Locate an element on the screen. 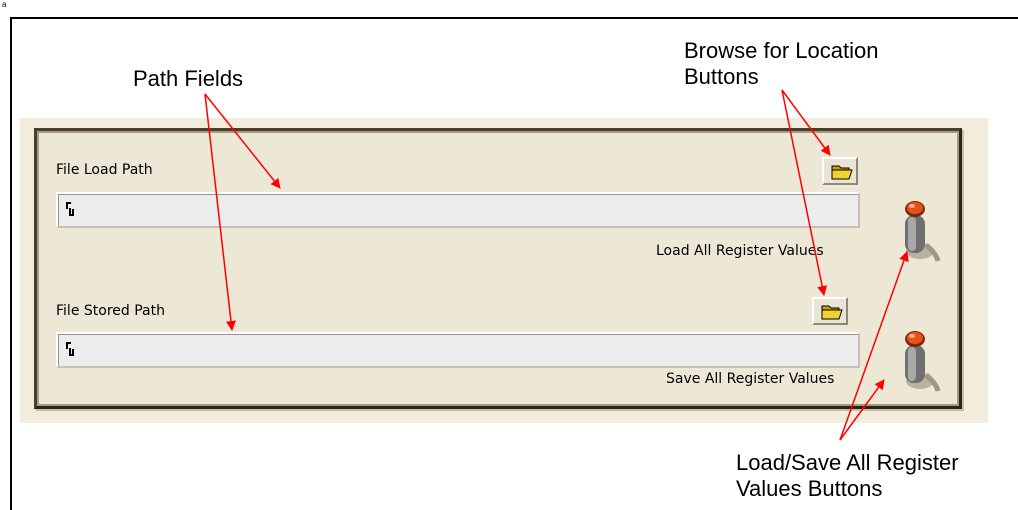 The width and height of the screenshot is (1018, 510). browse-load-location-button is located at coordinates (840, 171).